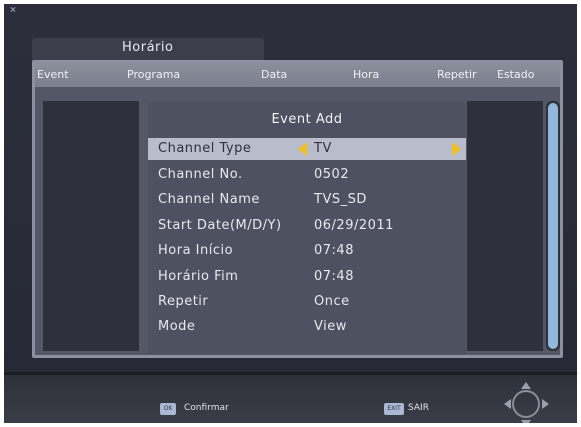  I want to click on dpad-down-icon, so click(526, 421).